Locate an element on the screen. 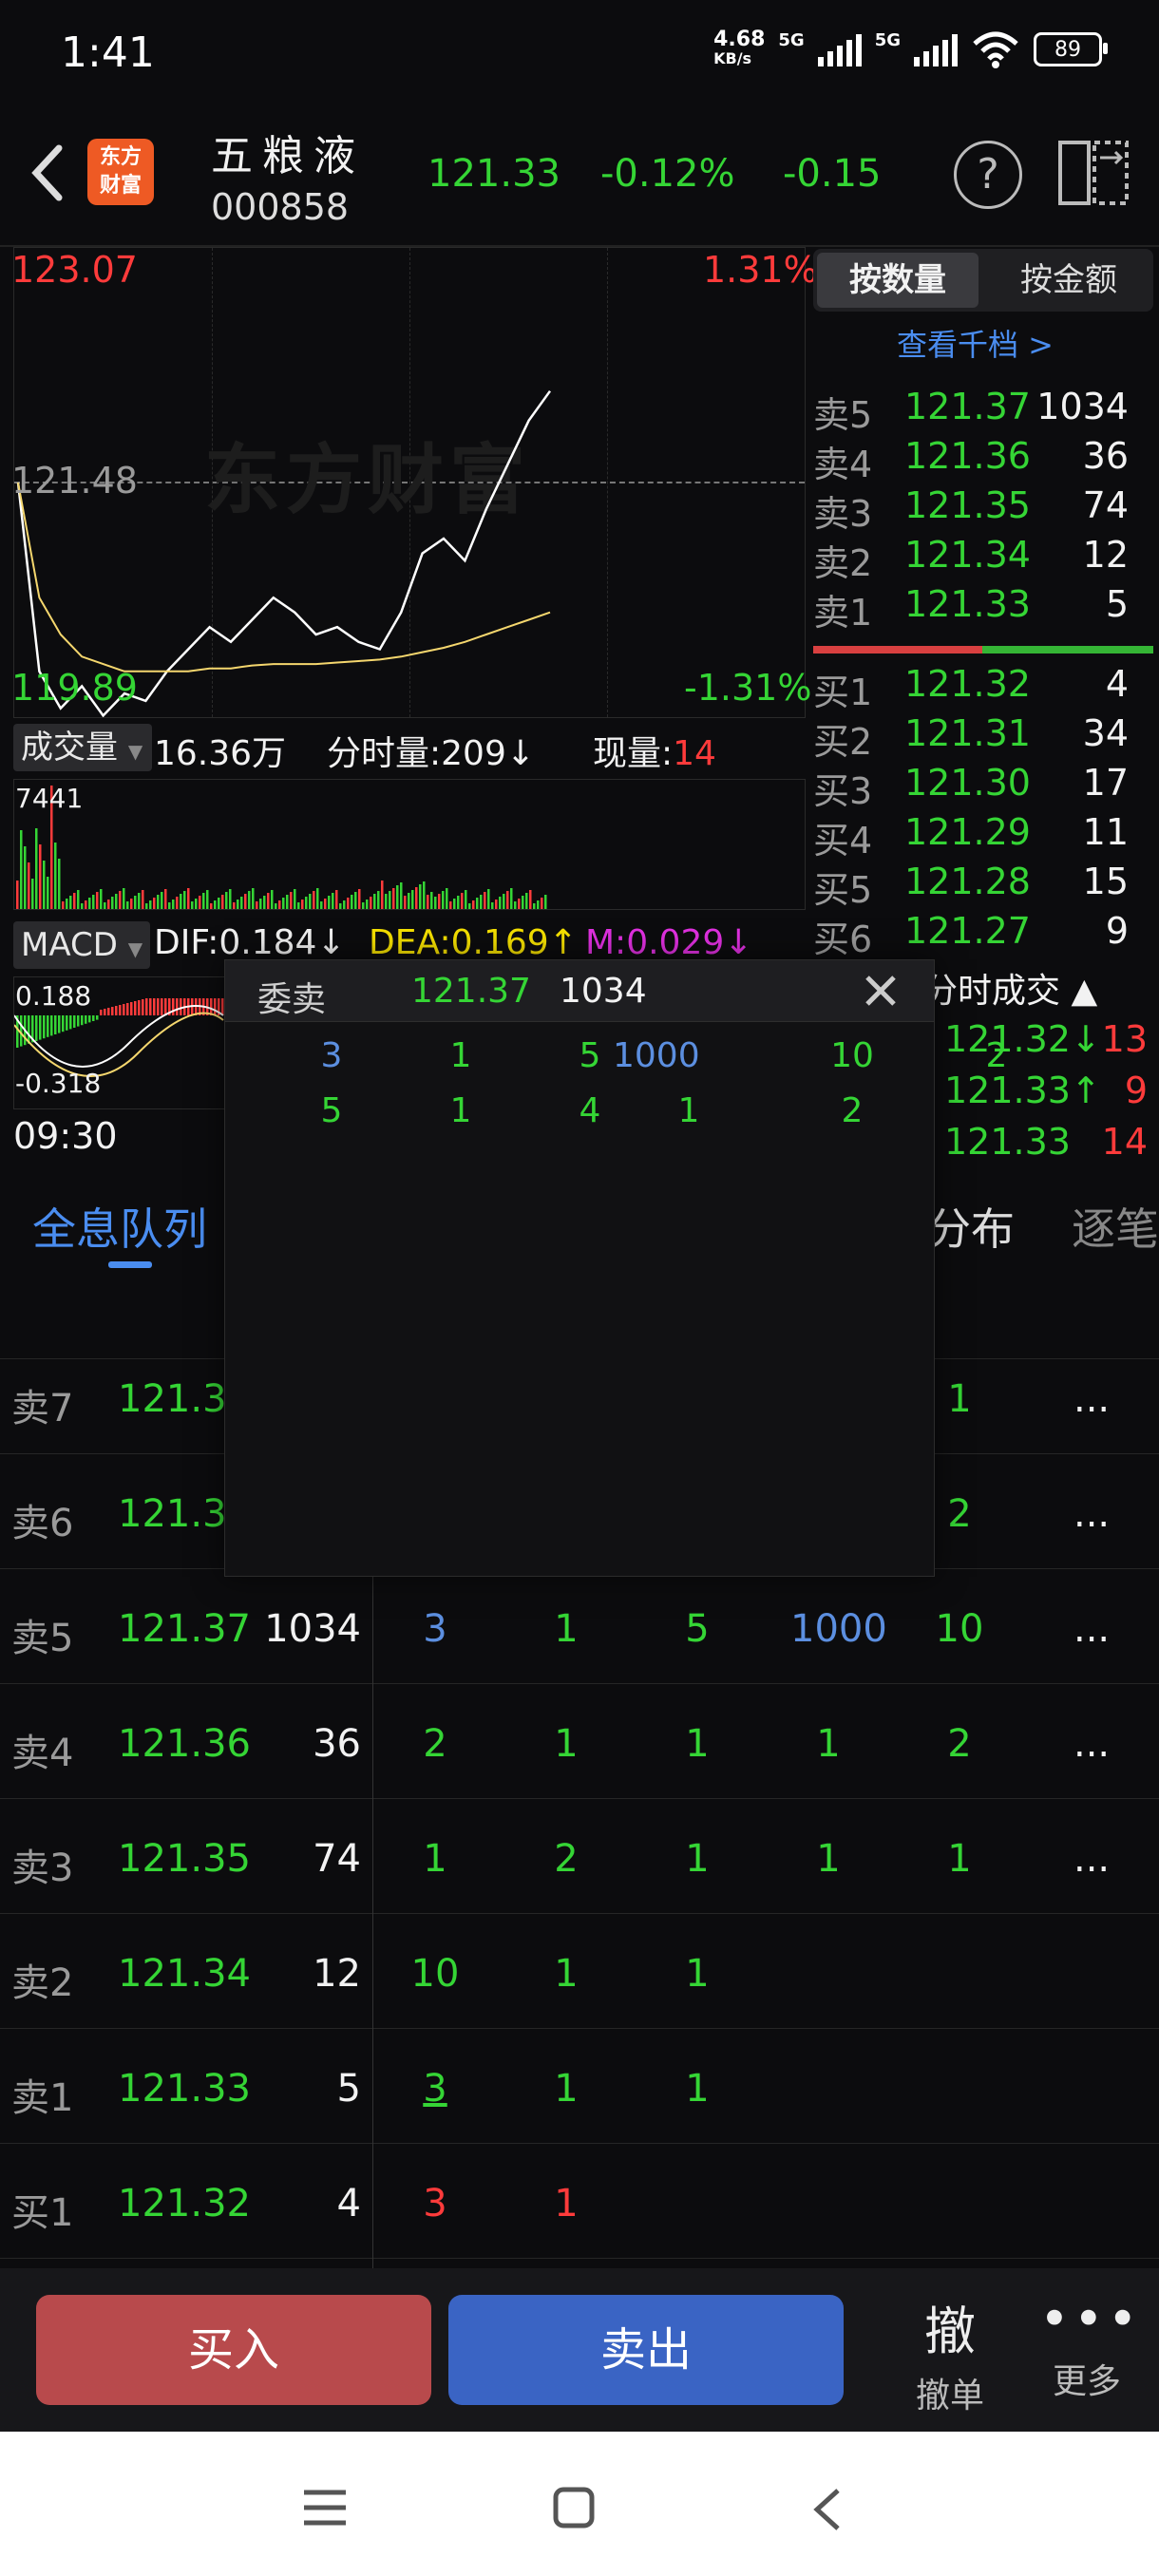 The image size is (1159, 2576). menu-icon is located at coordinates (325, 2508).